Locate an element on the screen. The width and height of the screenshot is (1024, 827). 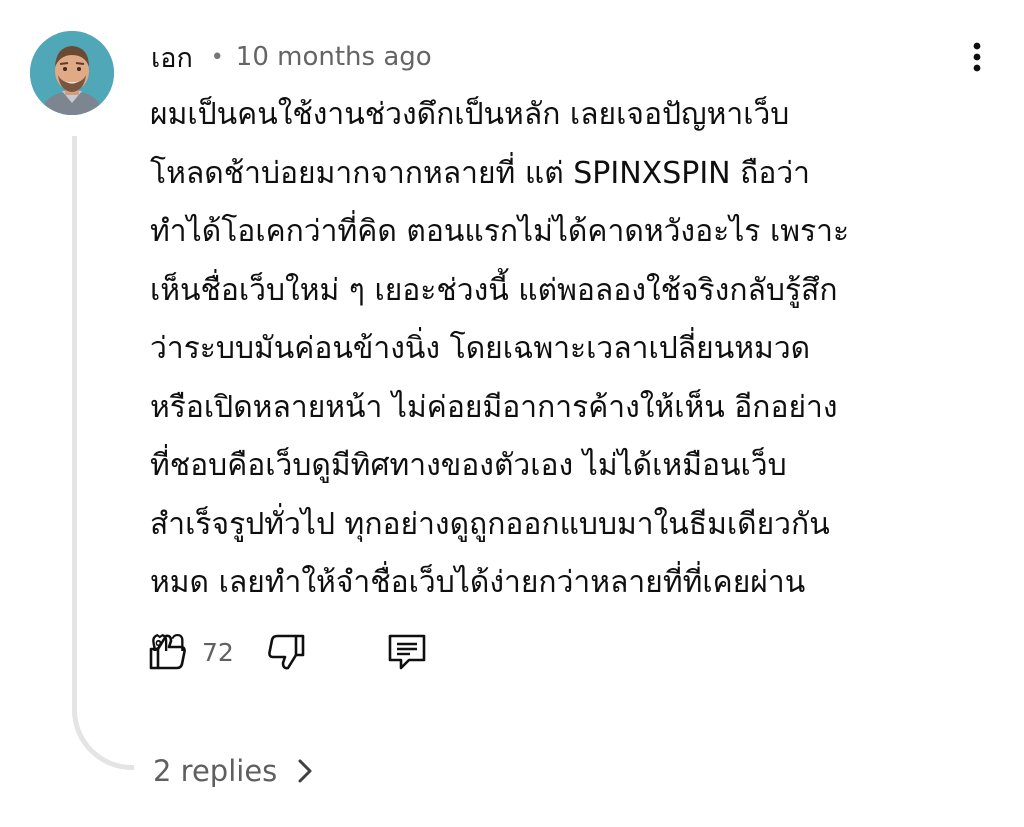
dislike-button is located at coordinates (286, 652).